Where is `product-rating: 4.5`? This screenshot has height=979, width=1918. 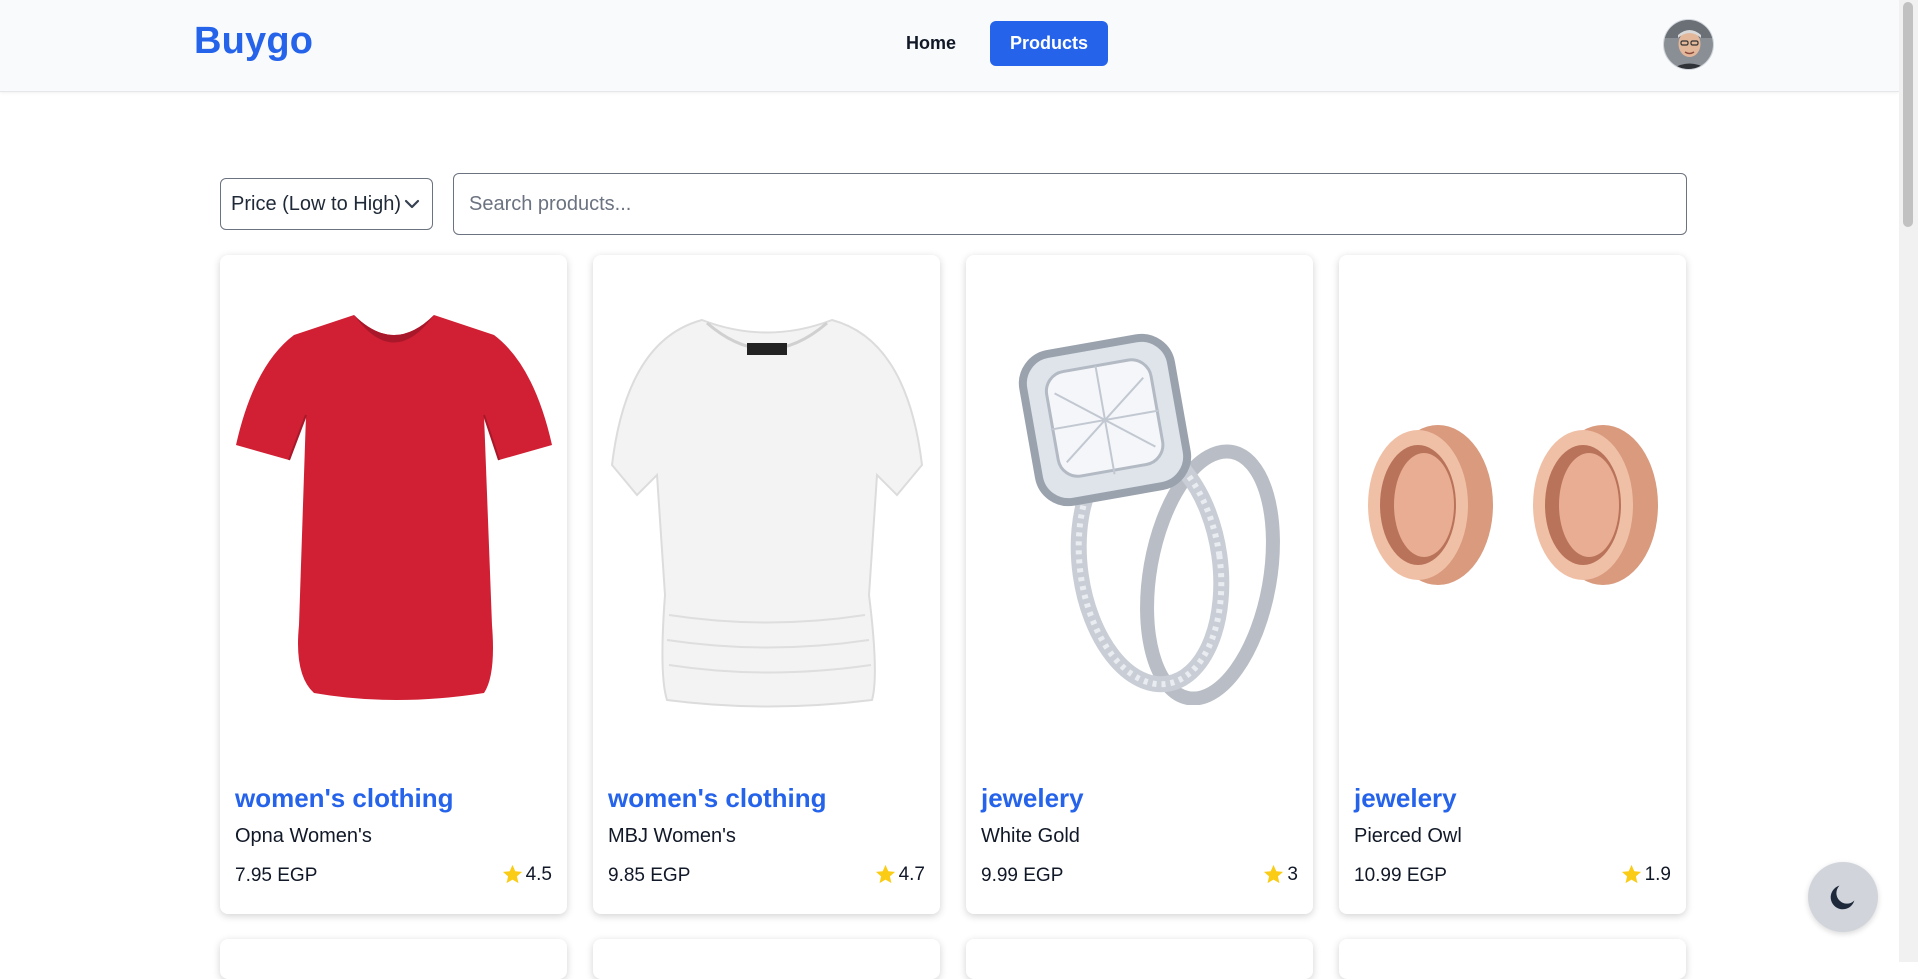
product-rating: 4.5 is located at coordinates (526, 874).